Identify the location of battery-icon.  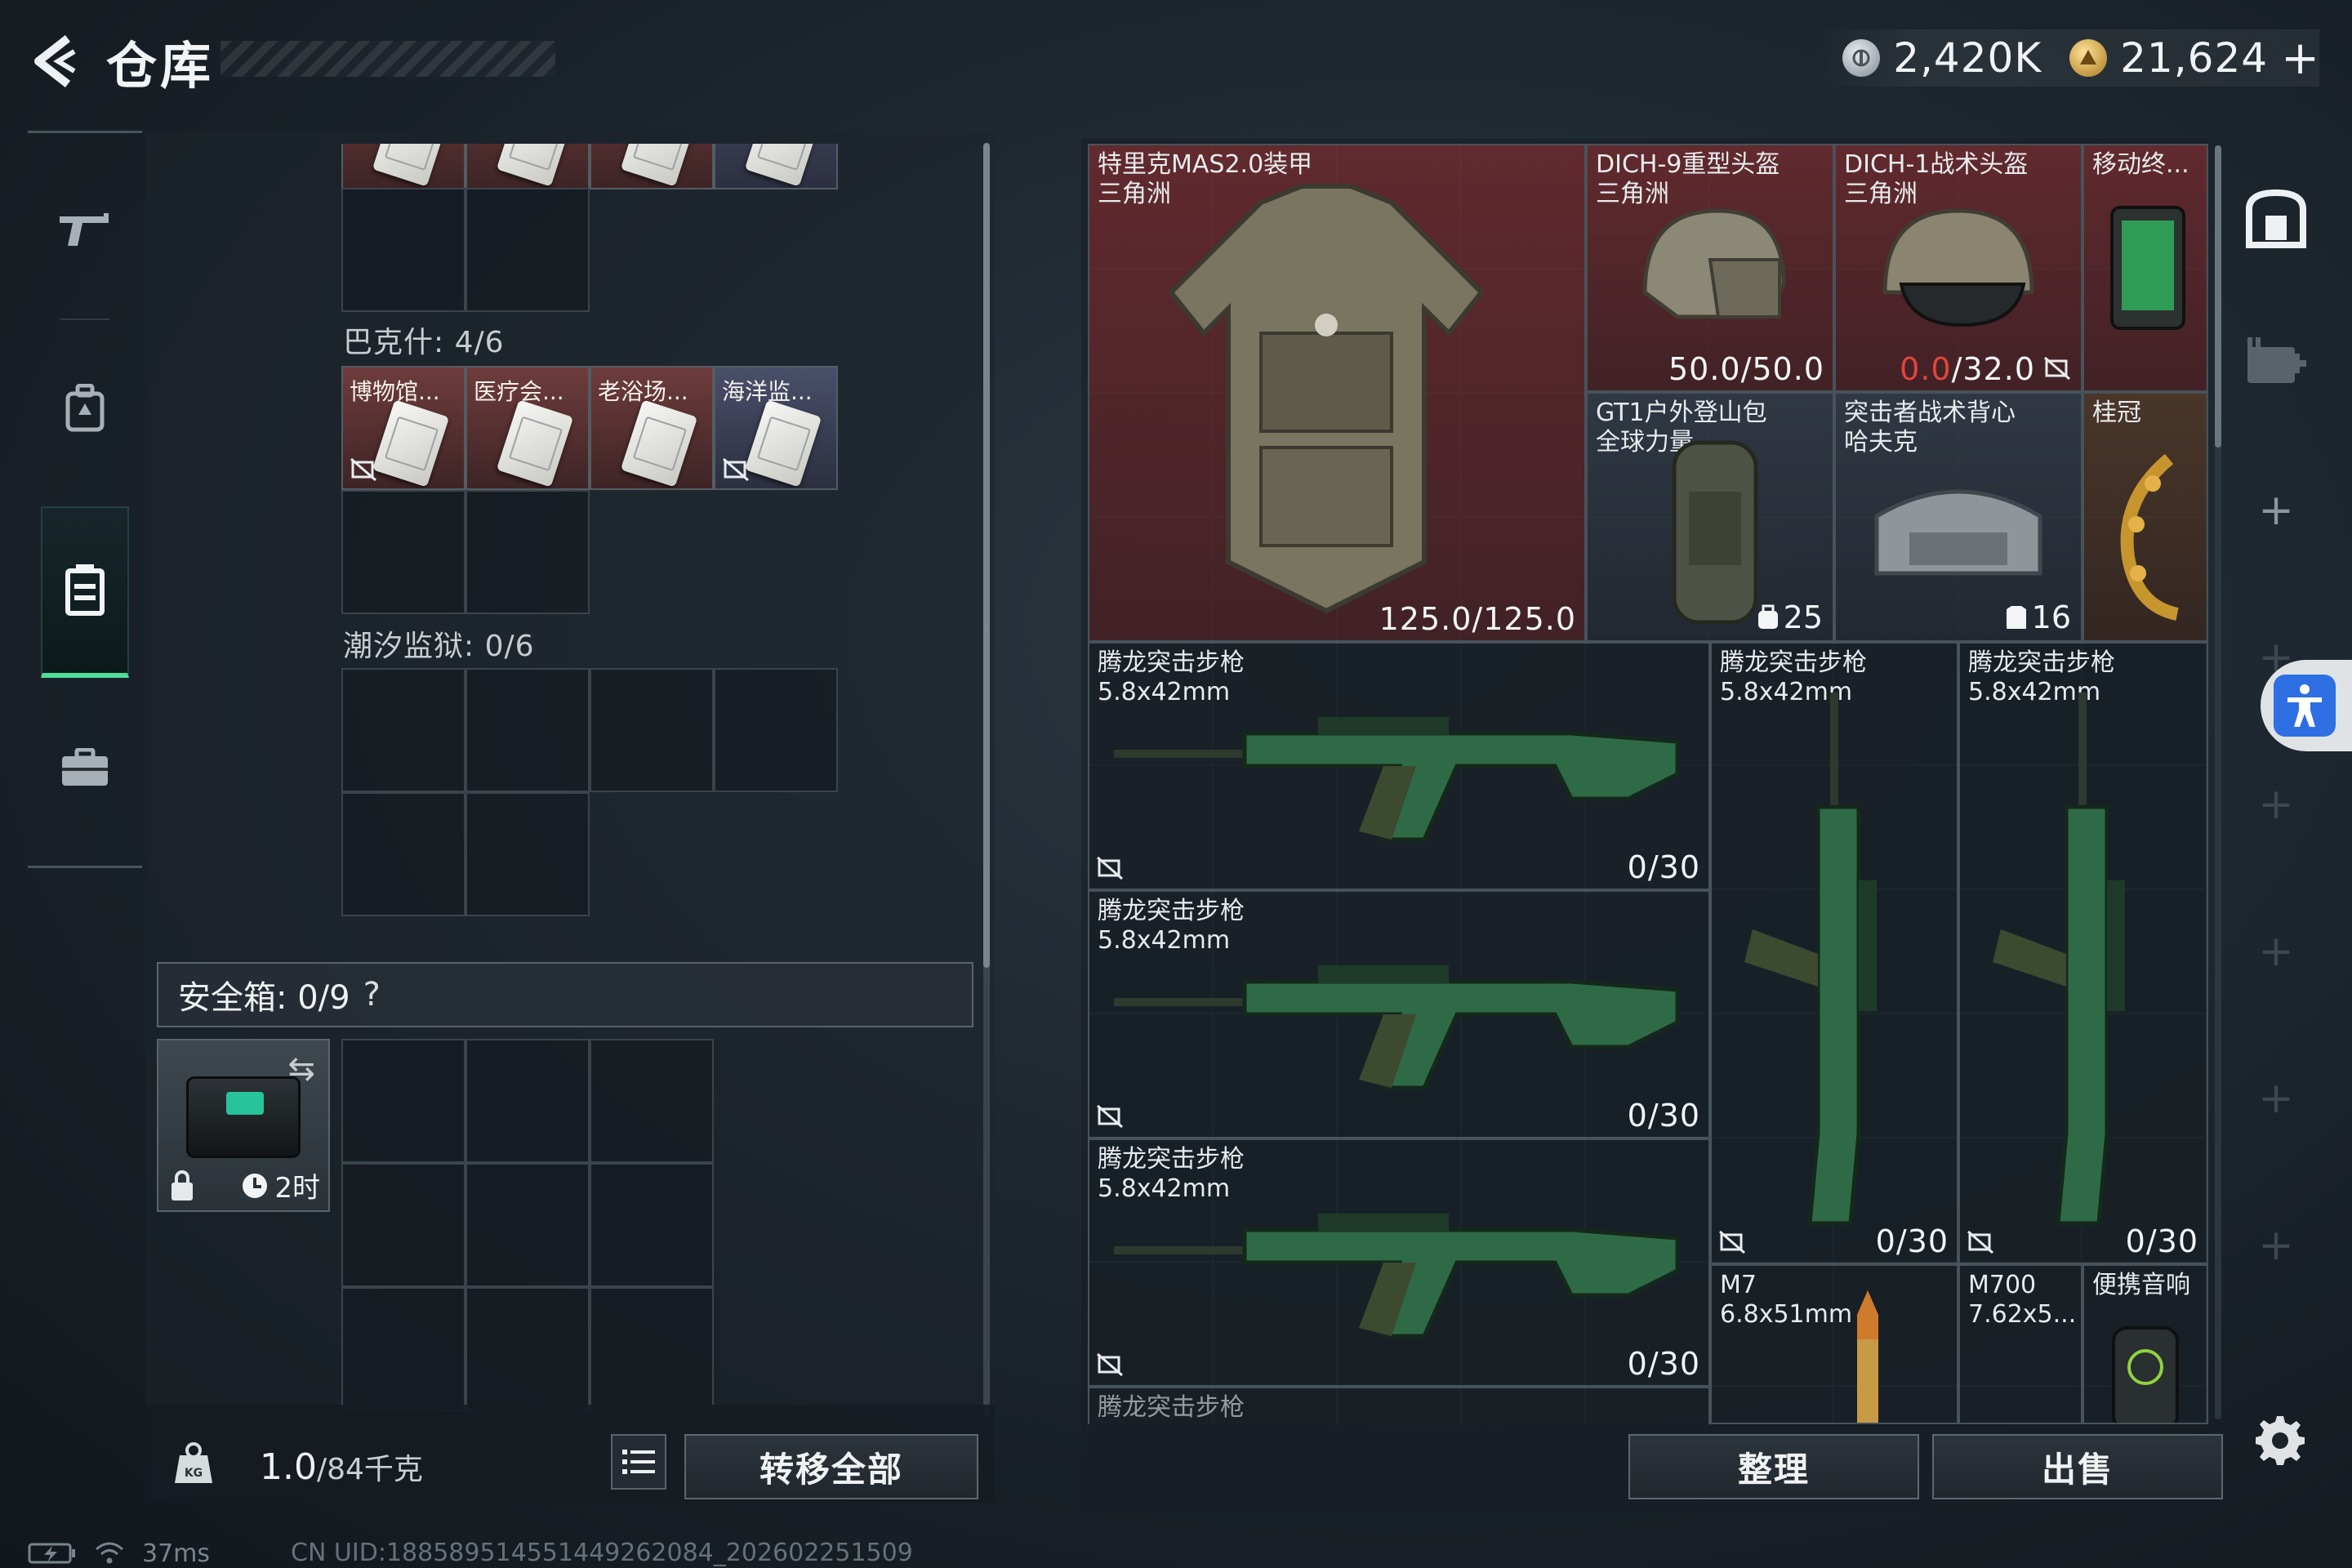
(51, 1553).